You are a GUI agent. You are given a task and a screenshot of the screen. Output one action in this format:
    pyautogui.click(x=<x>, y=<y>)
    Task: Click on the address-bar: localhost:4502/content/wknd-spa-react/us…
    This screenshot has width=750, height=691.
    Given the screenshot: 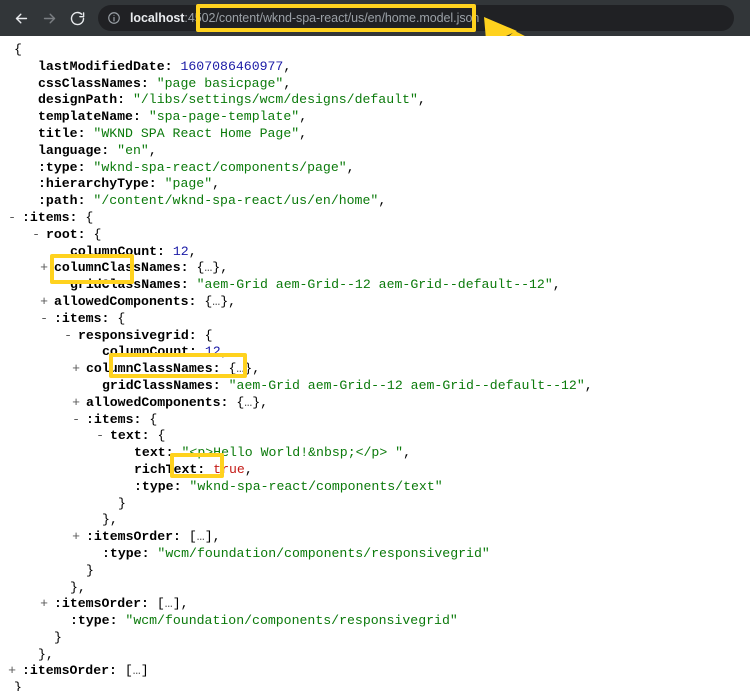 What is the action you would take?
    pyautogui.click(x=416, y=18)
    